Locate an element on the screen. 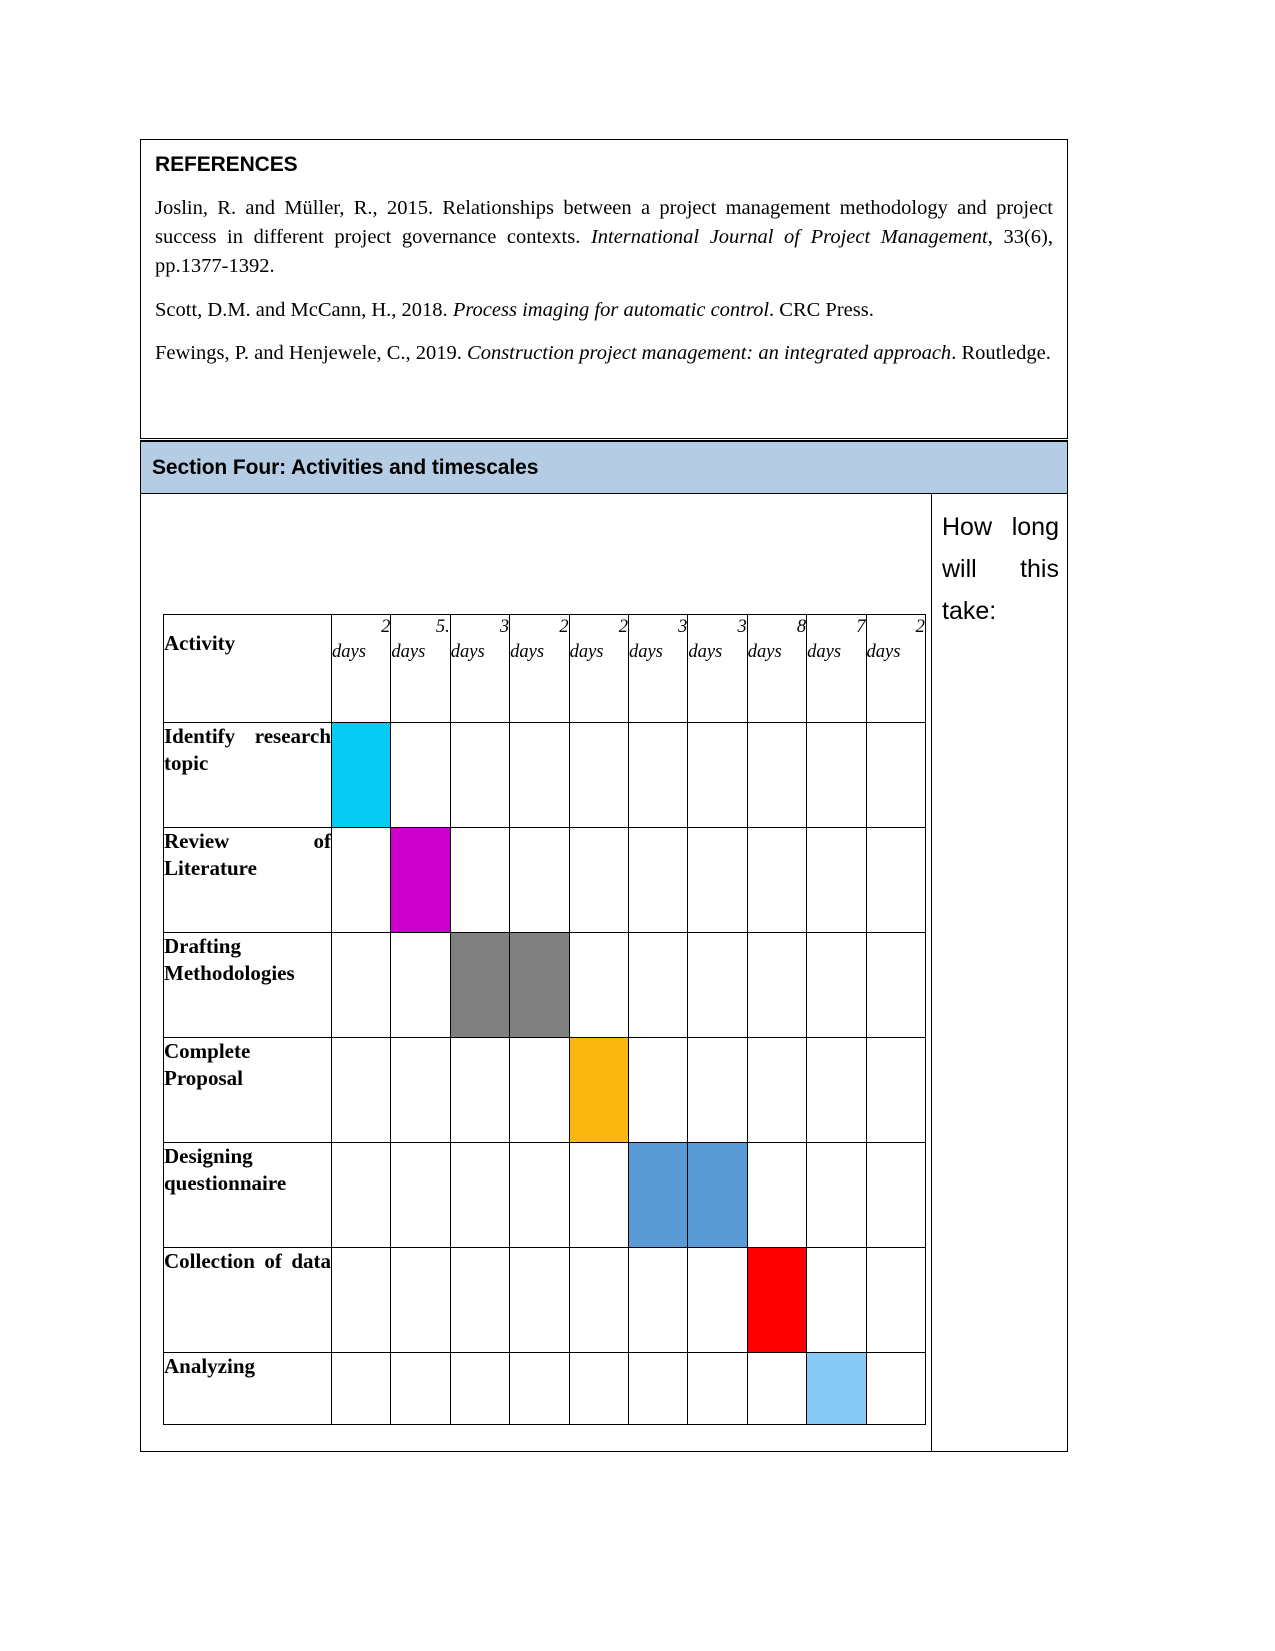  activity-label: Identify research topic is located at coordinates (247, 749).